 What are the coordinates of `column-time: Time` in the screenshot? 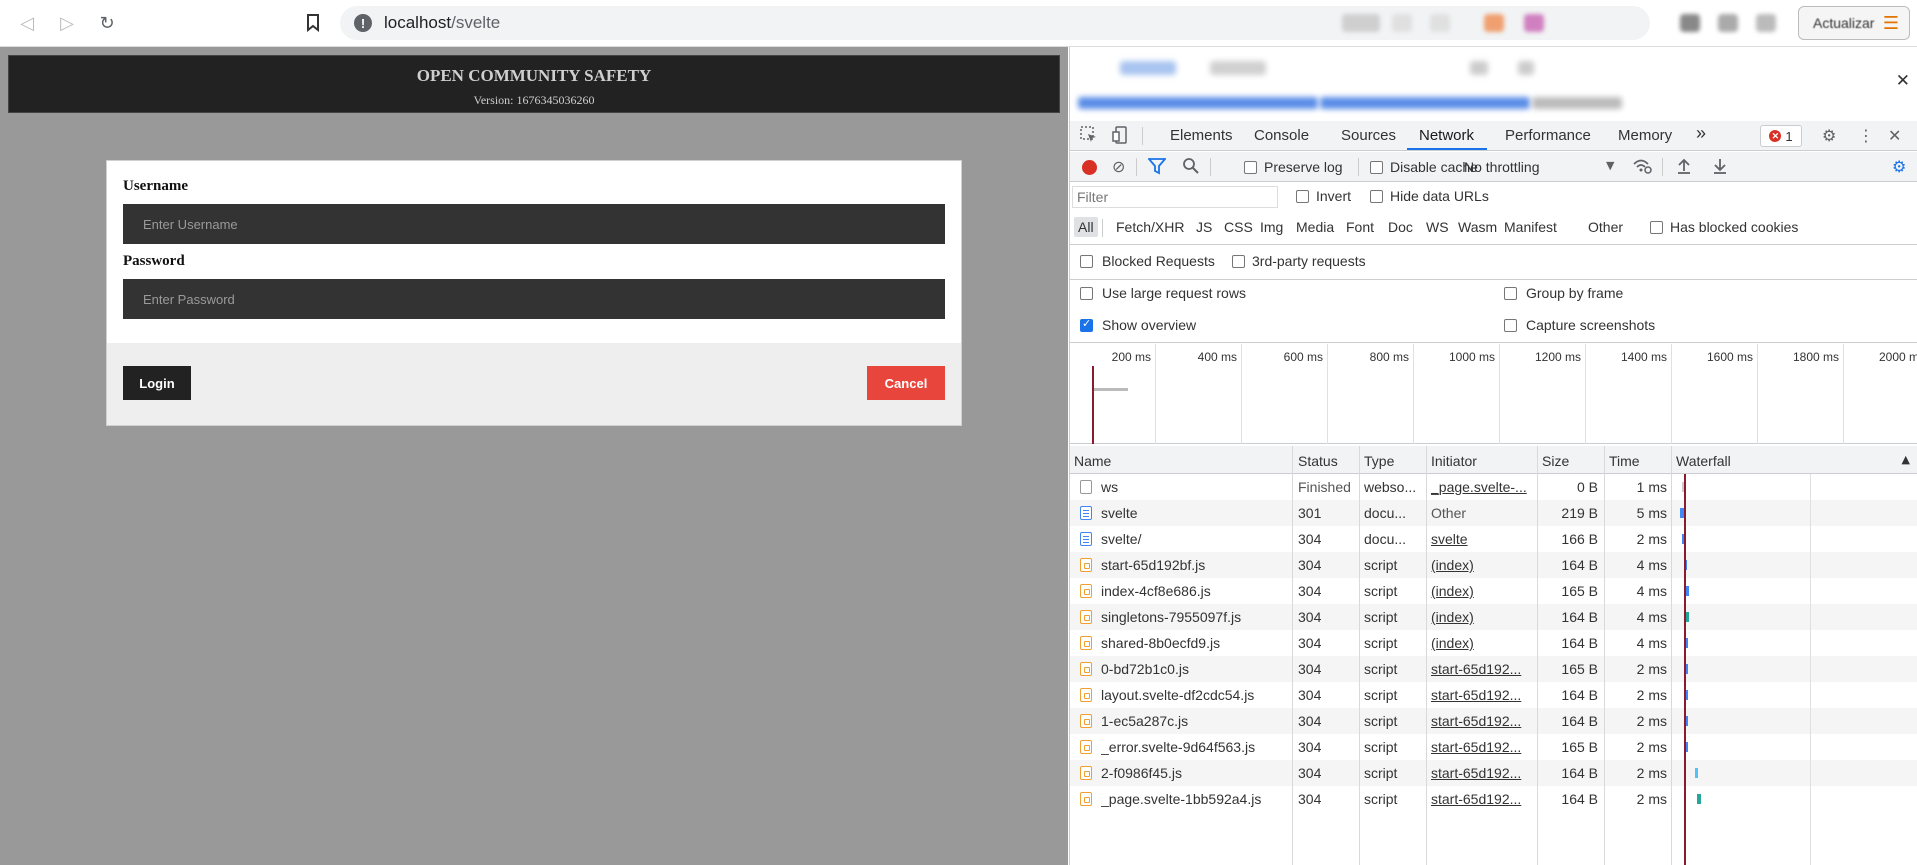 It's located at (1624, 461).